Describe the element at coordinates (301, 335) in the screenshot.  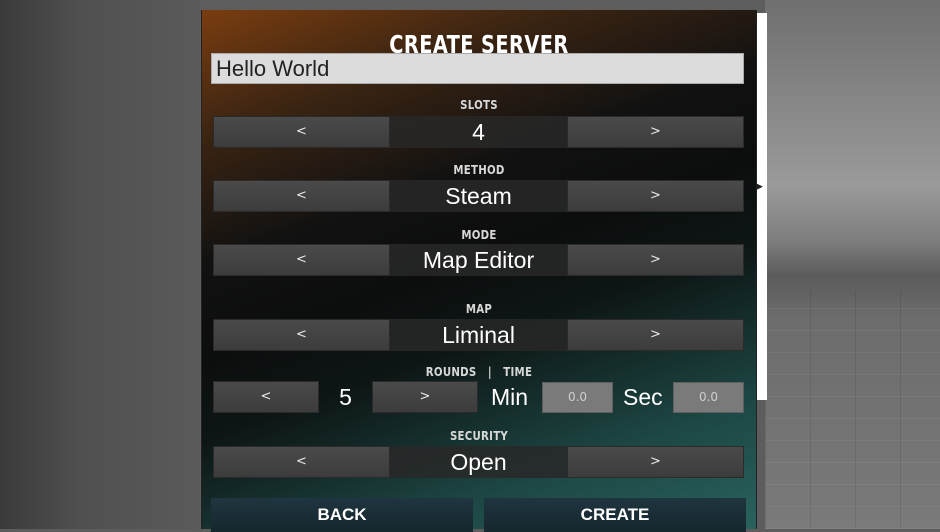
I see `map-prev-button: <` at that location.